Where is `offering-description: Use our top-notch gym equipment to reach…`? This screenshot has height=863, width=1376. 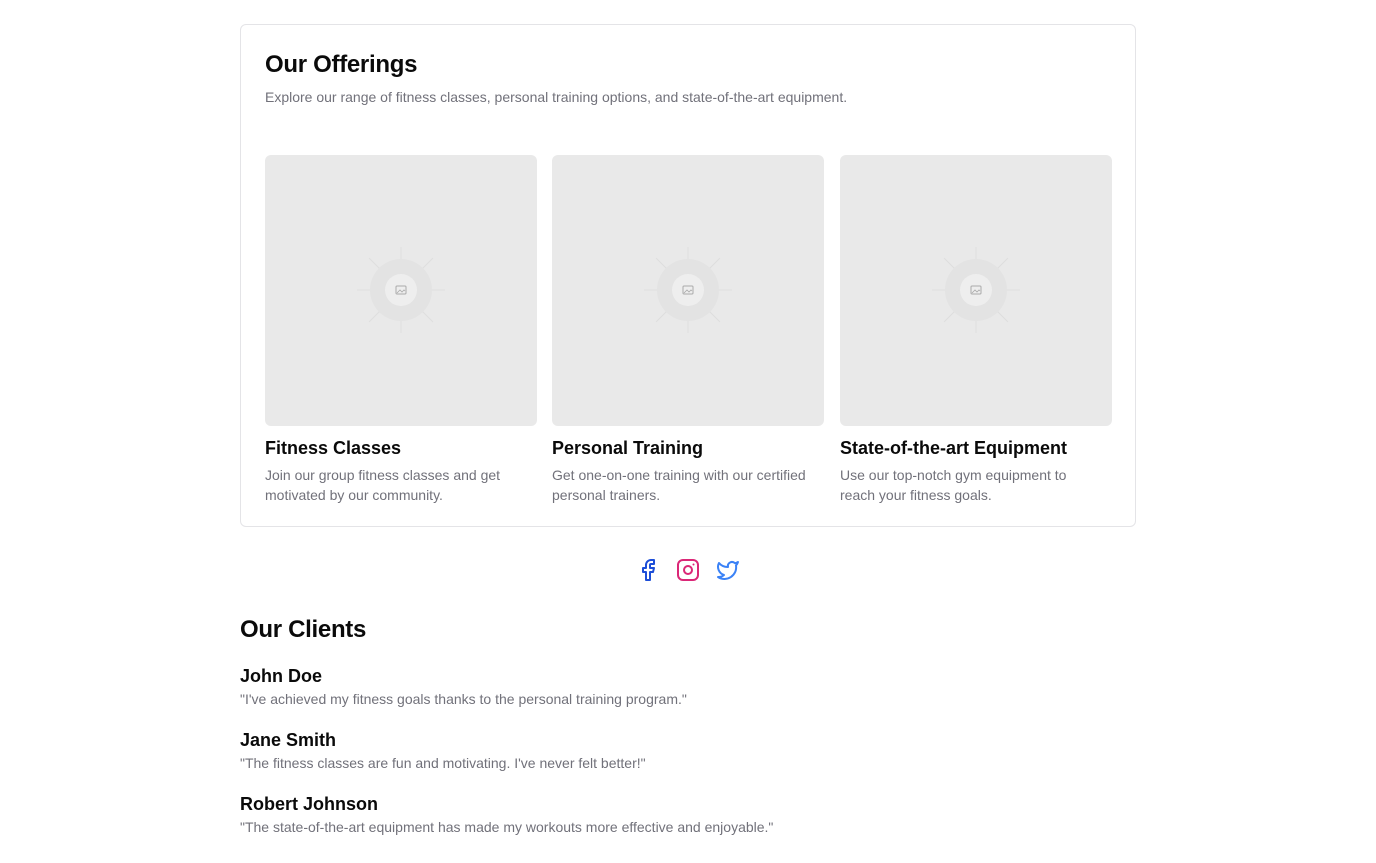 offering-description: Use our top-notch gym equipment to reach… is located at coordinates (953, 485).